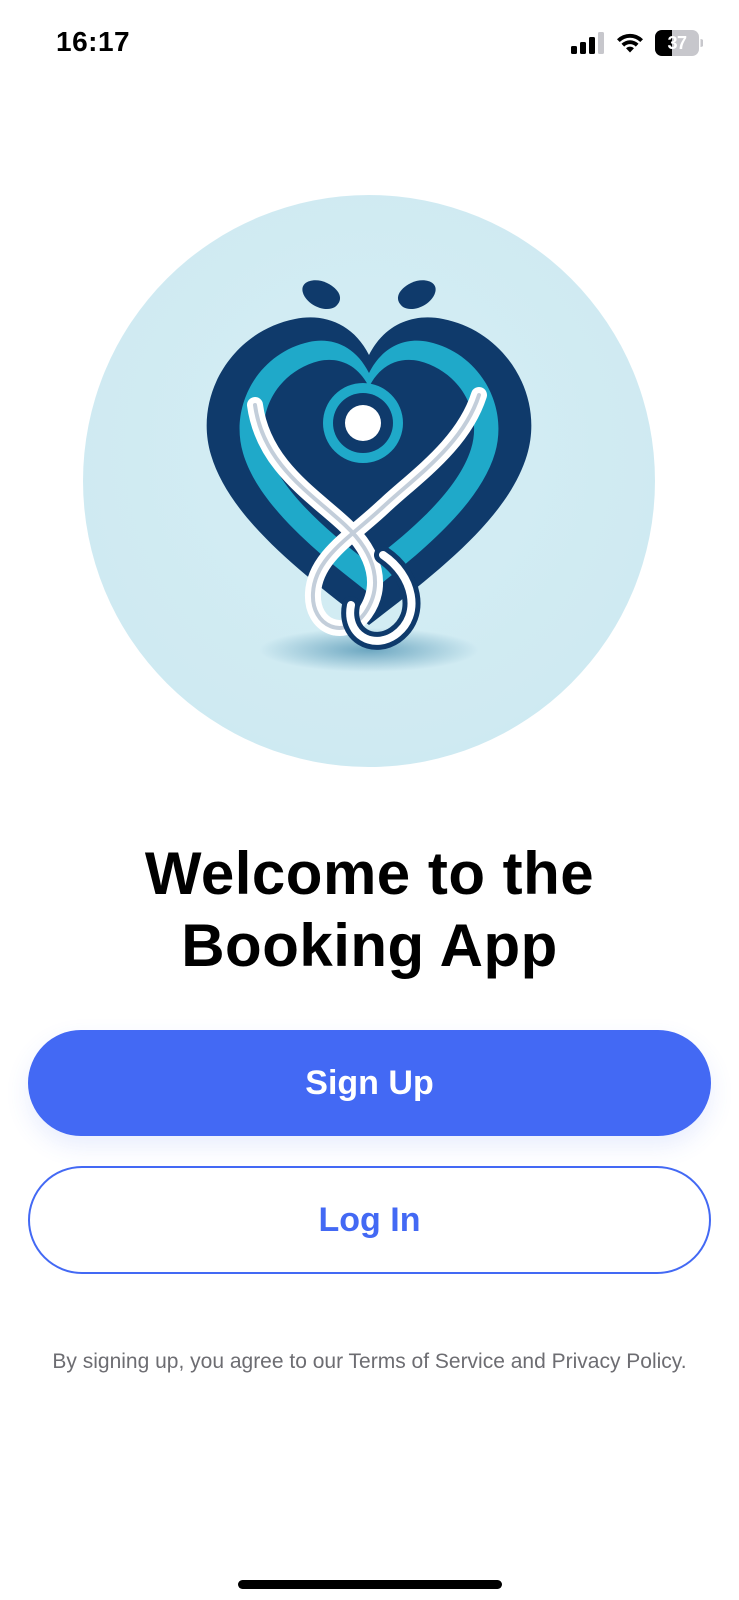 Image resolution: width=739 pixels, height=1600 pixels. What do you see at coordinates (369, 1083) in the screenshot?
I see `signup-button: Sign Up` at bounding box center [369, 1083].